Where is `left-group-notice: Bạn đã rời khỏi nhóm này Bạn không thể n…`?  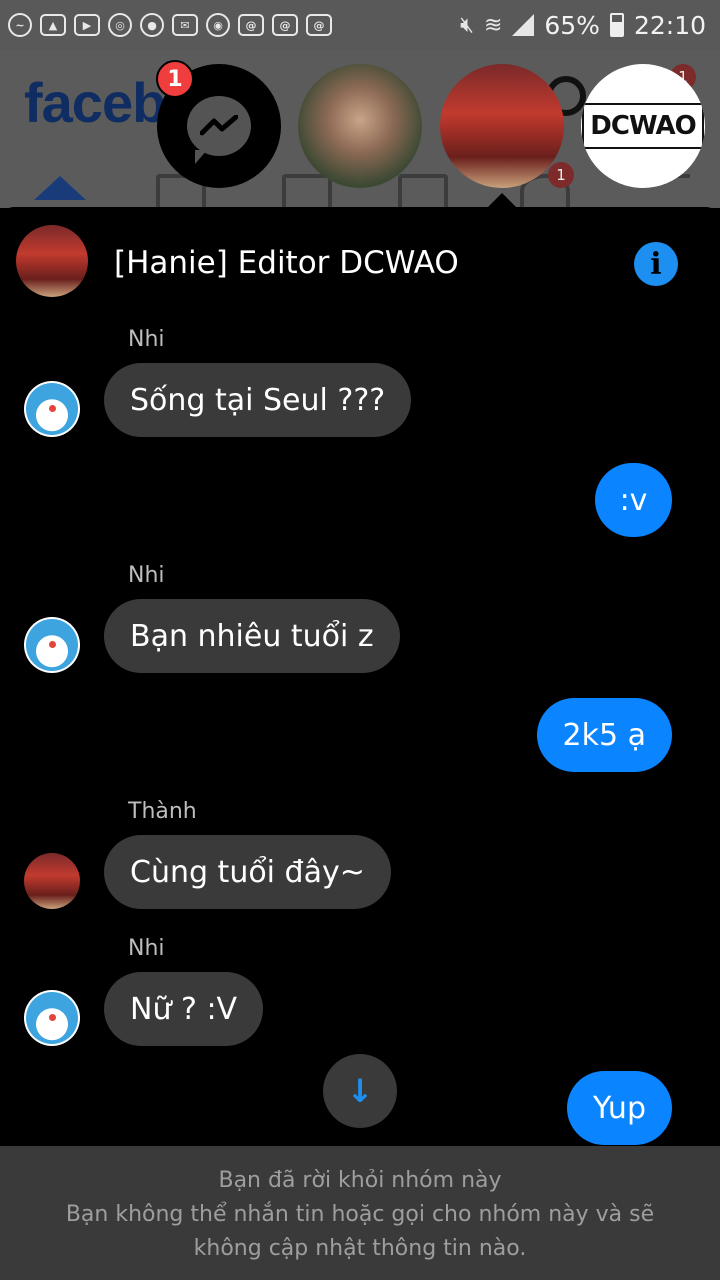 left-group-notice: Bạn đã rời khỏi nhóm này Bạn không thể n… is located at coordinates (360, 1213).